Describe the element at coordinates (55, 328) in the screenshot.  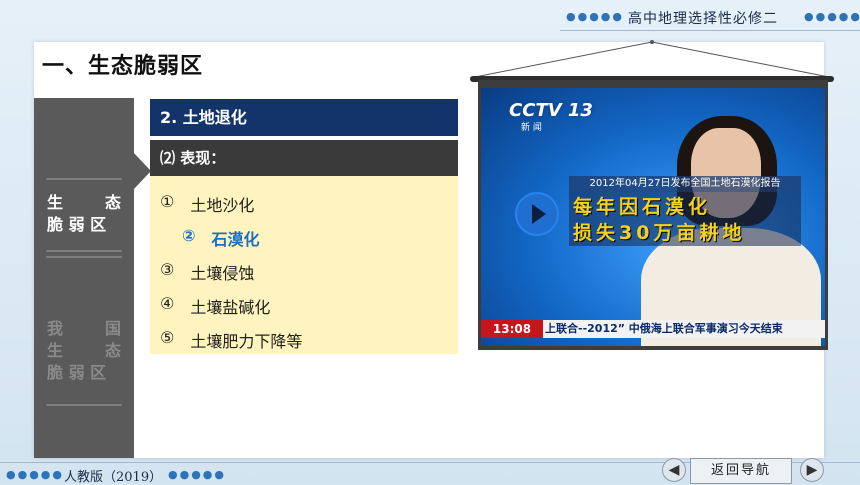
I see `sidebar-text: 我` at that location.